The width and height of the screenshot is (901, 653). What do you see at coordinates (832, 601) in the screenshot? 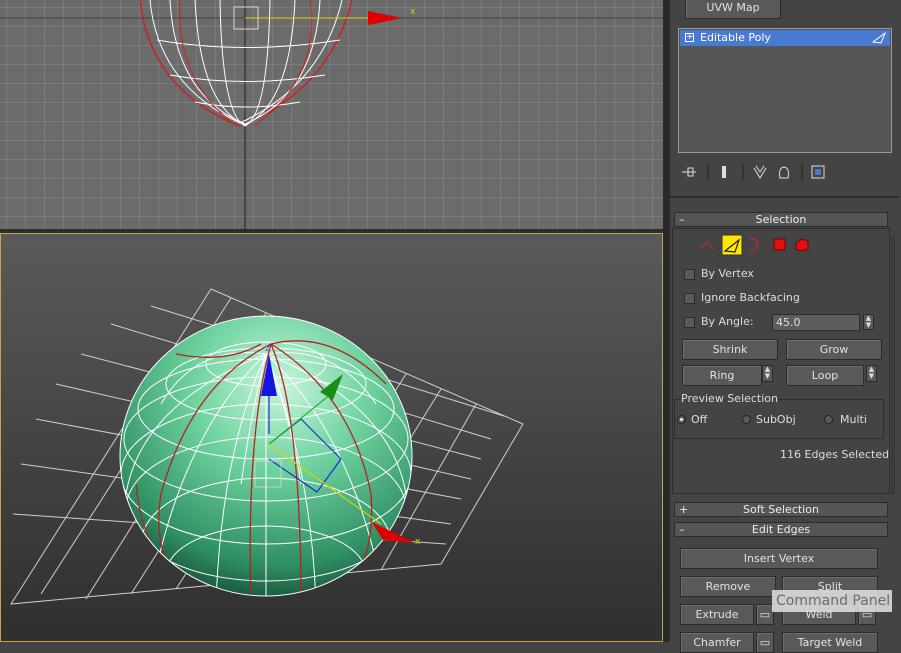
I see `command-panel-tooltip: Command Panel` at bounding box center [832, 601].